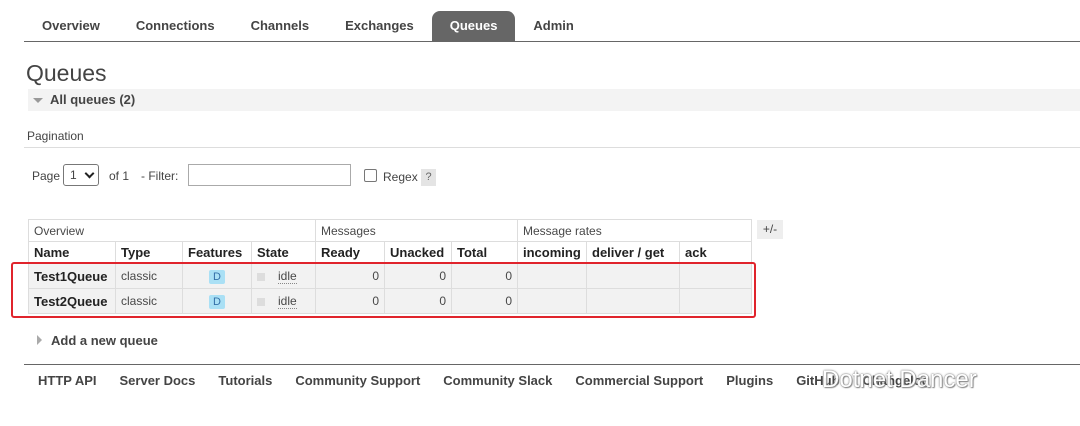 This screenshot has height=426, width=1080. What do you see at coordinates (158, 380) in the screenshot?
I see `footer-link-server-docs: Server Docs` at bounding box center [158, 380].